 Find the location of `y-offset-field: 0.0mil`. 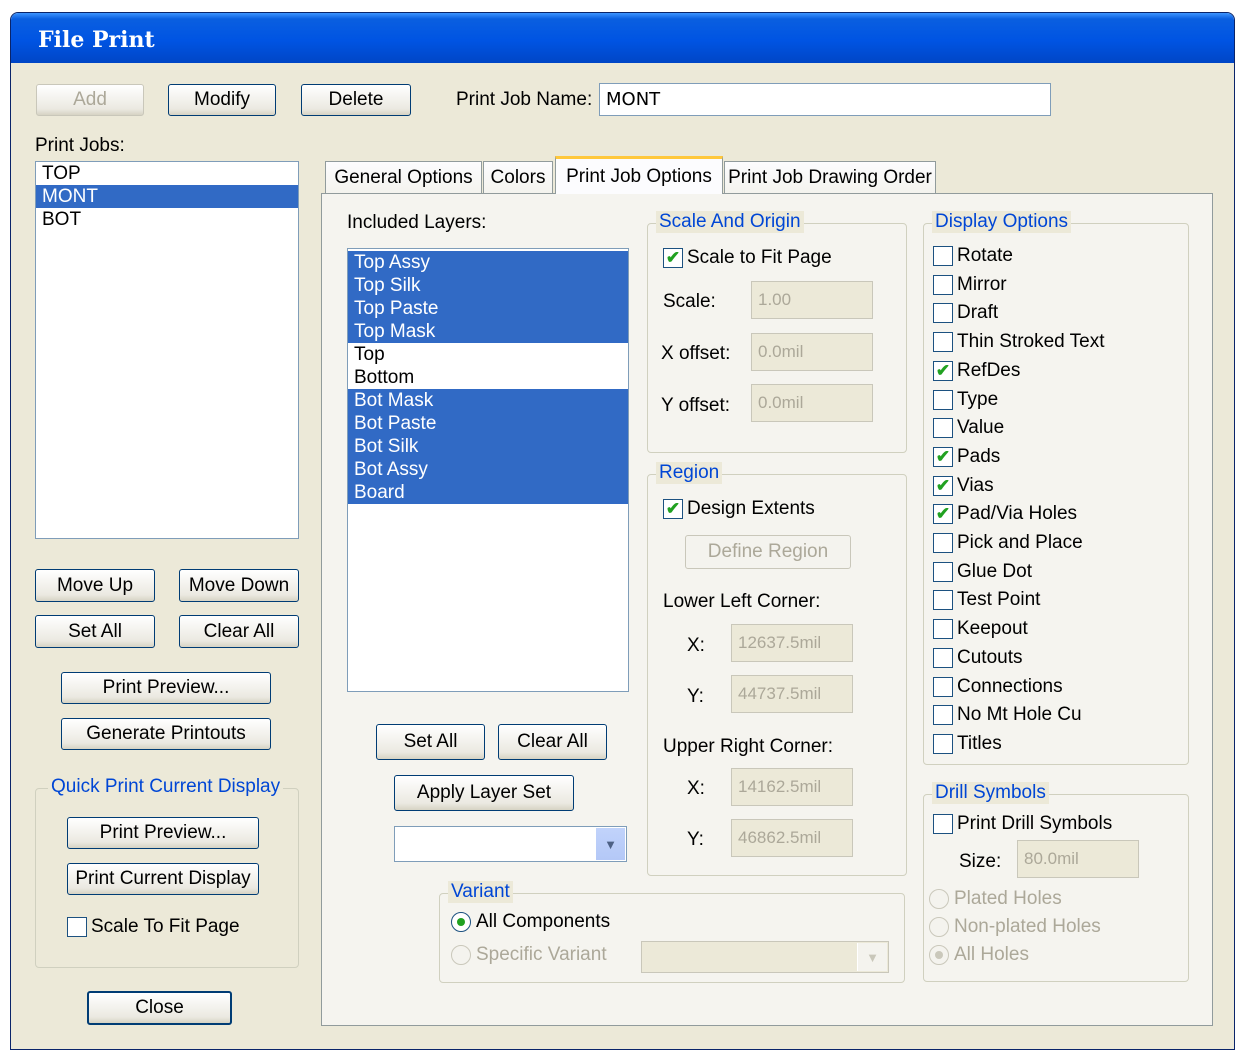

y-offset-field: 0.0mil is located at coordinates (812, 403).